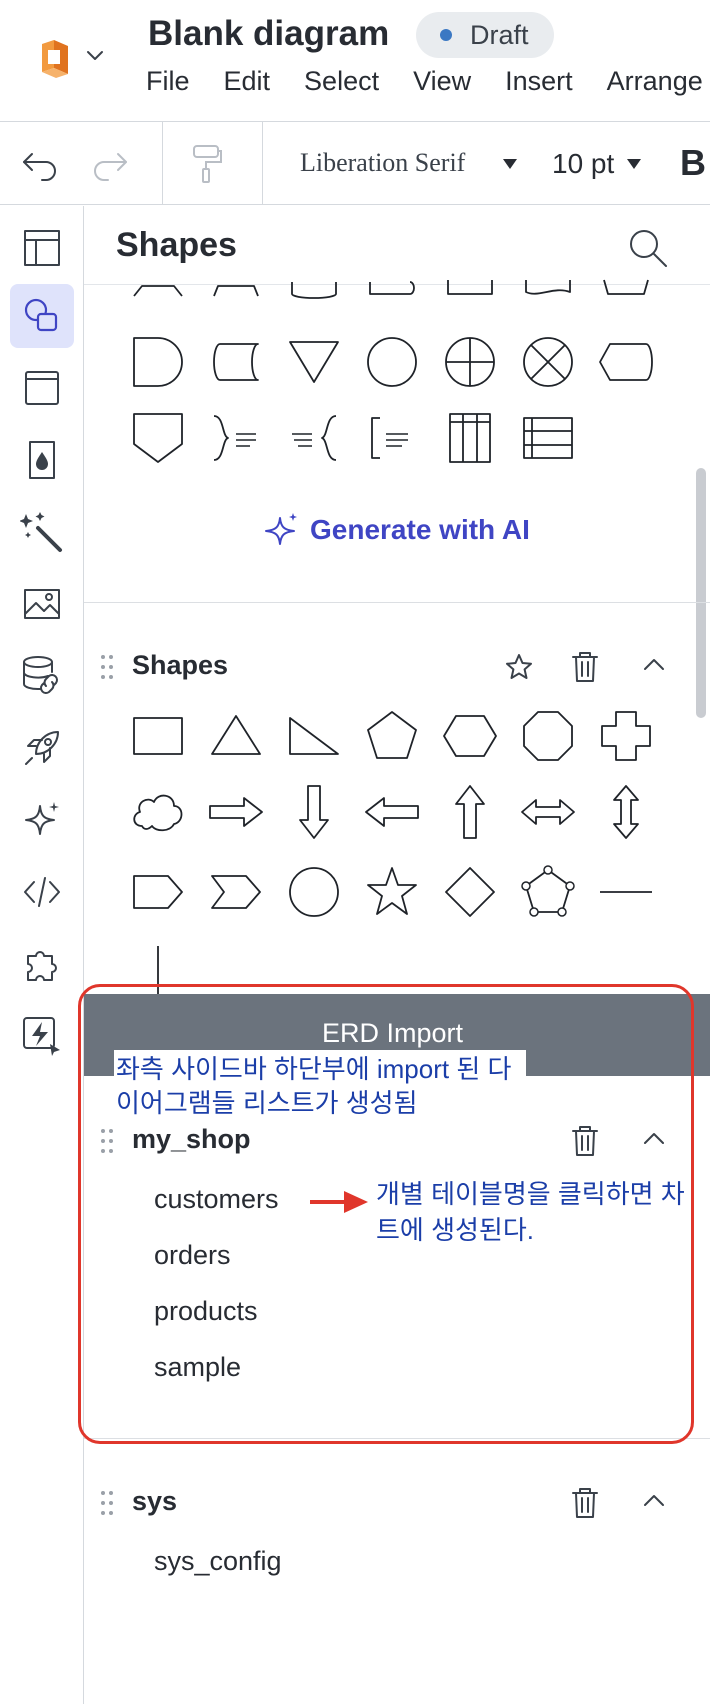 The width and height of the screenshot is (710, 1704). Describe the element at coordinates (95, 56) in the screenshot. I see `chevron-down-icon` at that location.